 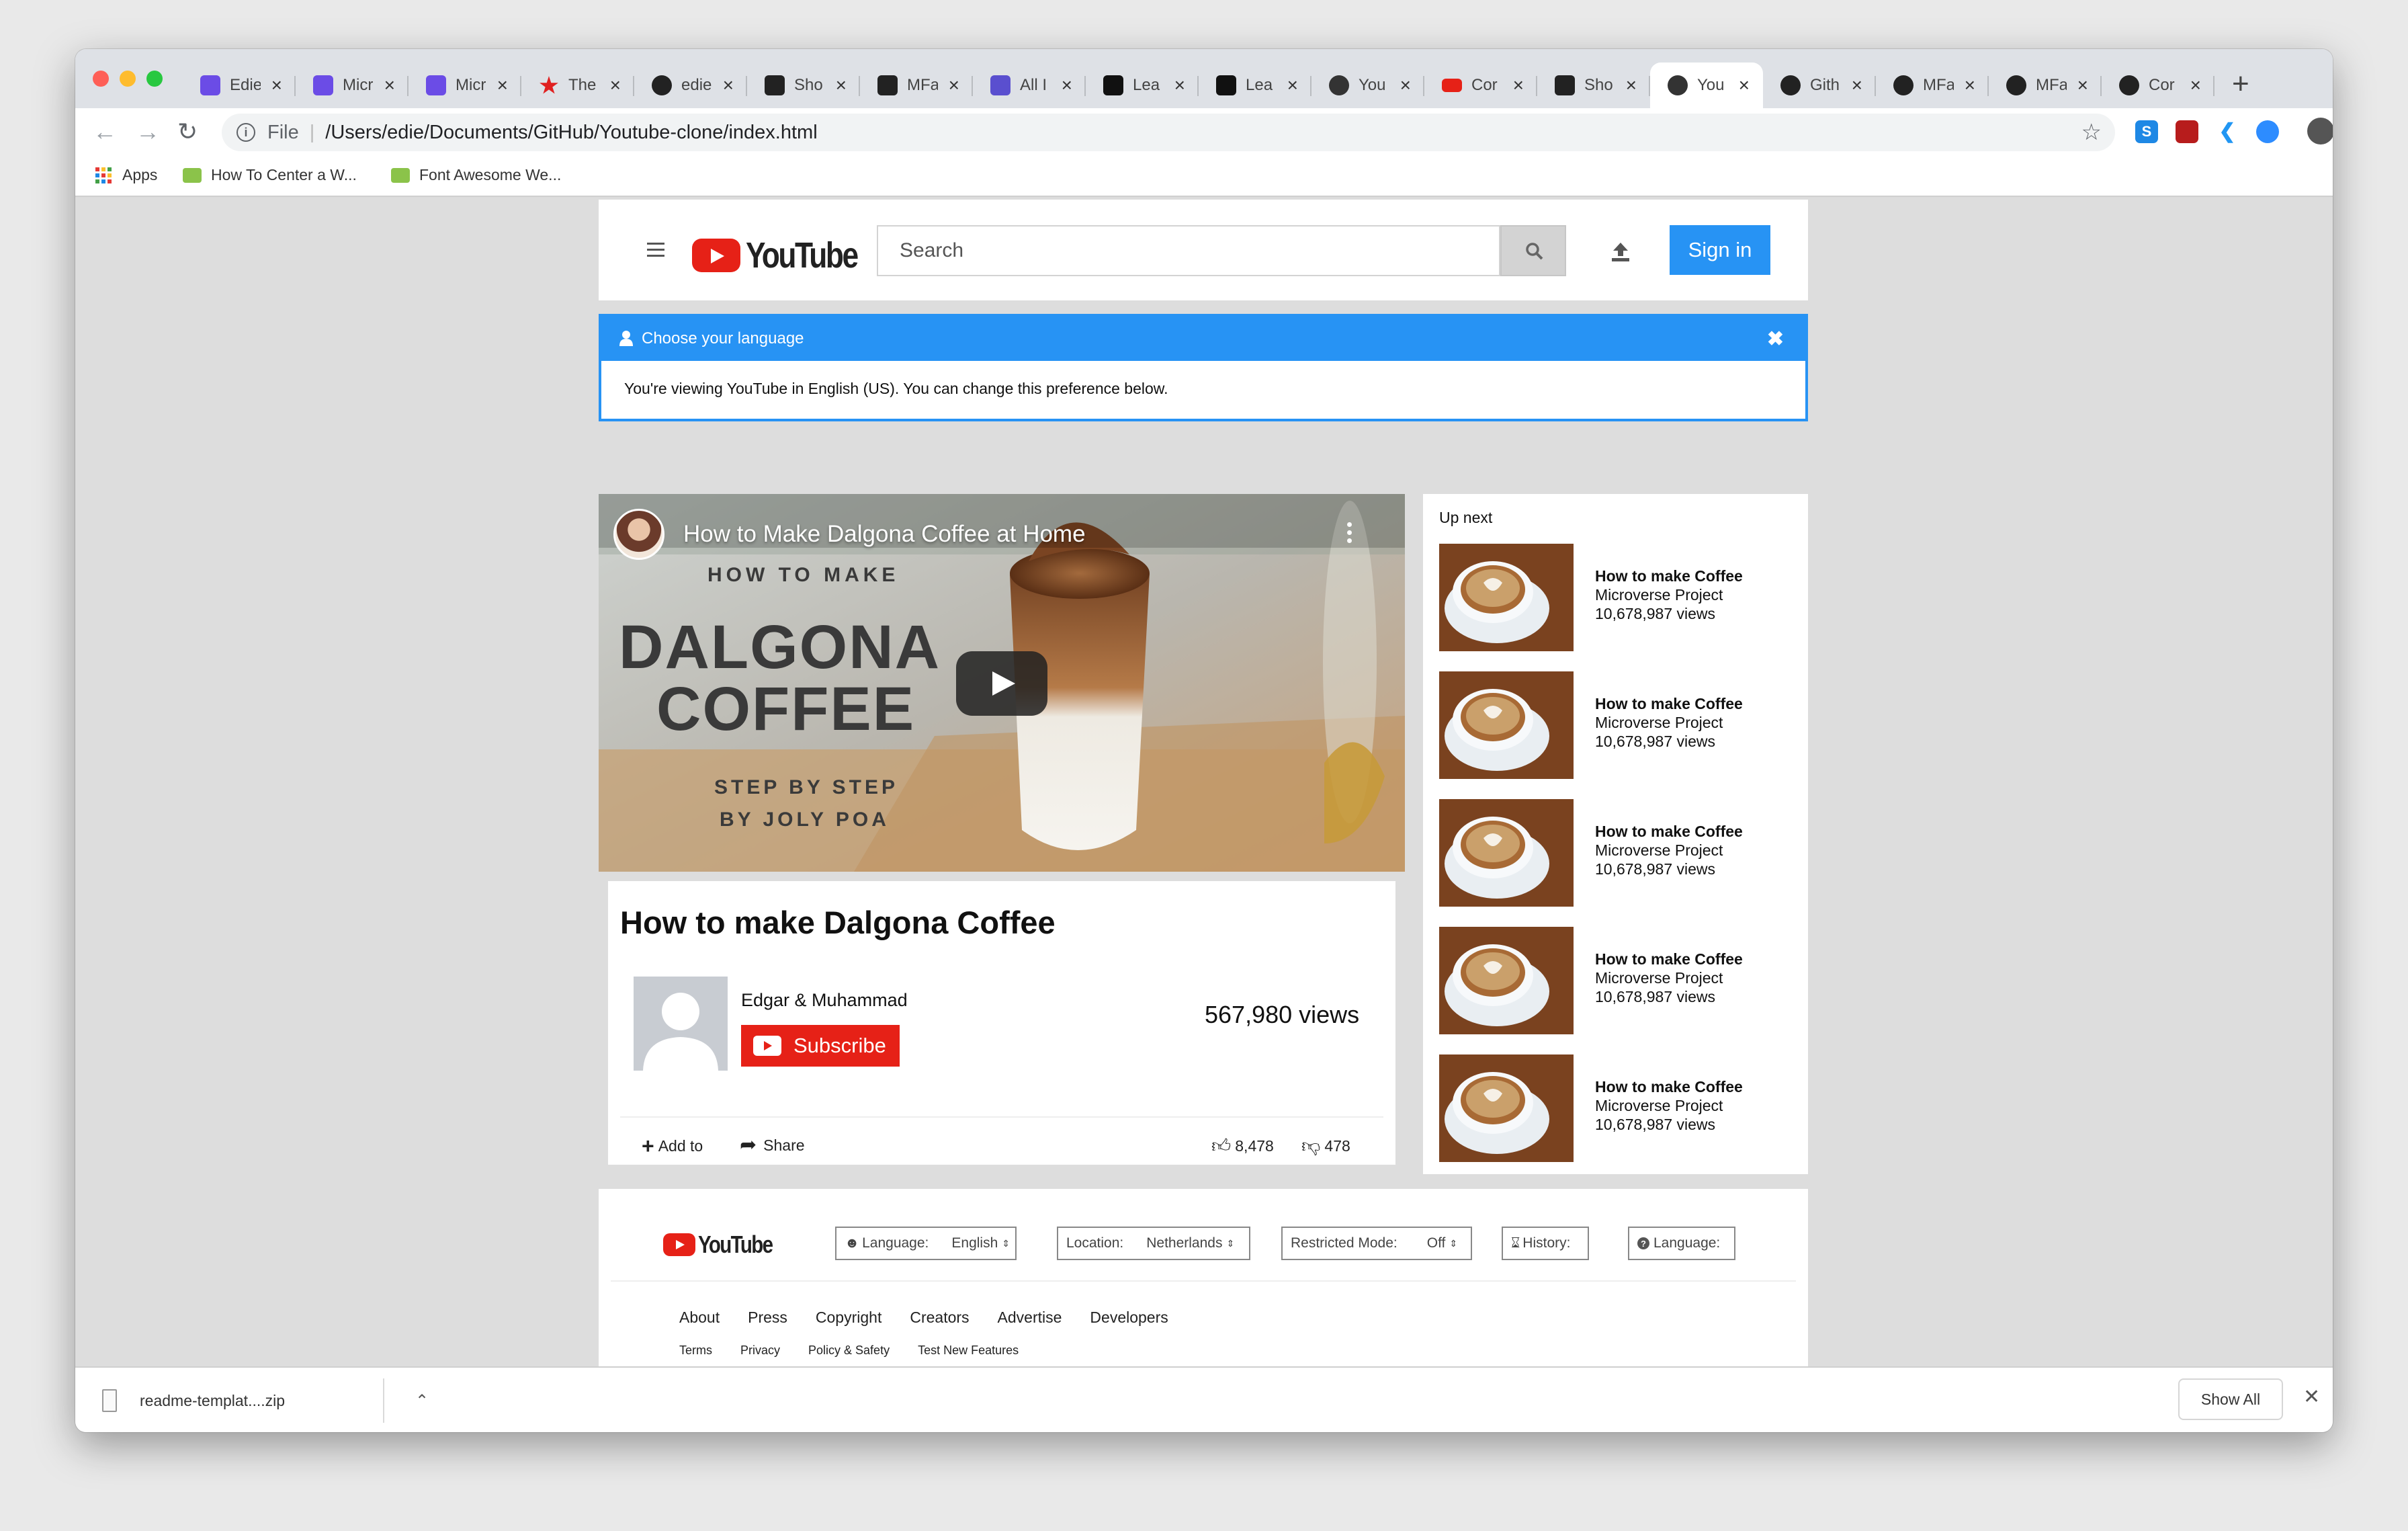 I want to click on show-all-button: Show All, so click(x=2230, y=1399).